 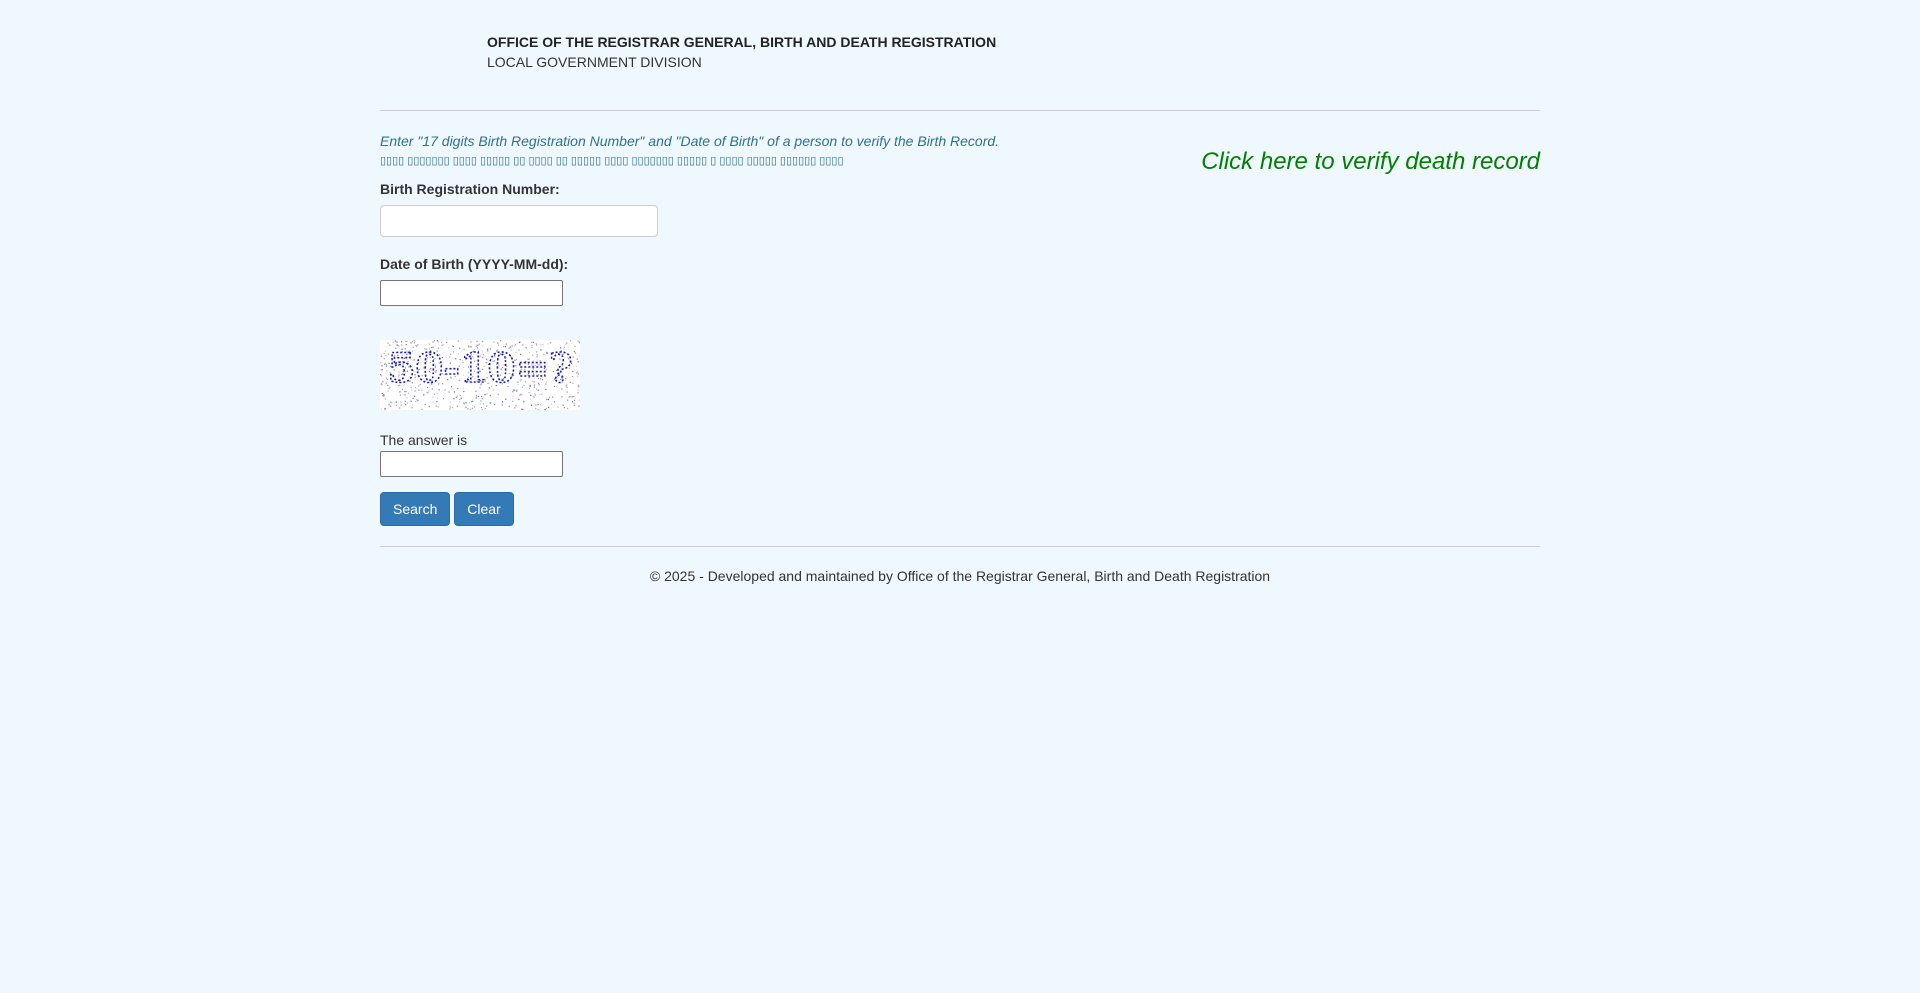 What do you see at coordinates (960, 546) in the screenshot?
I see `bottom-divider` at bounding box center [960, 546].